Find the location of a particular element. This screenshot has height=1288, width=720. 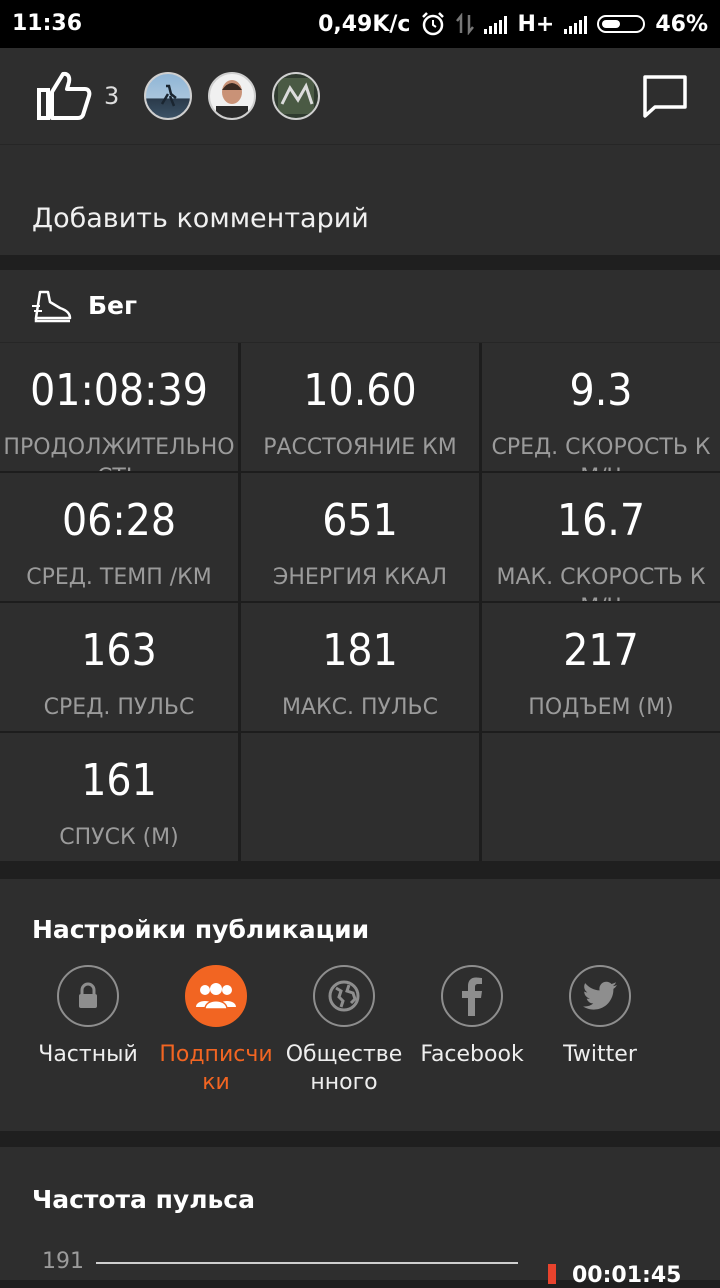

stat-label: ПОДЪЕМ (М) is located at coordinates (601, 707).